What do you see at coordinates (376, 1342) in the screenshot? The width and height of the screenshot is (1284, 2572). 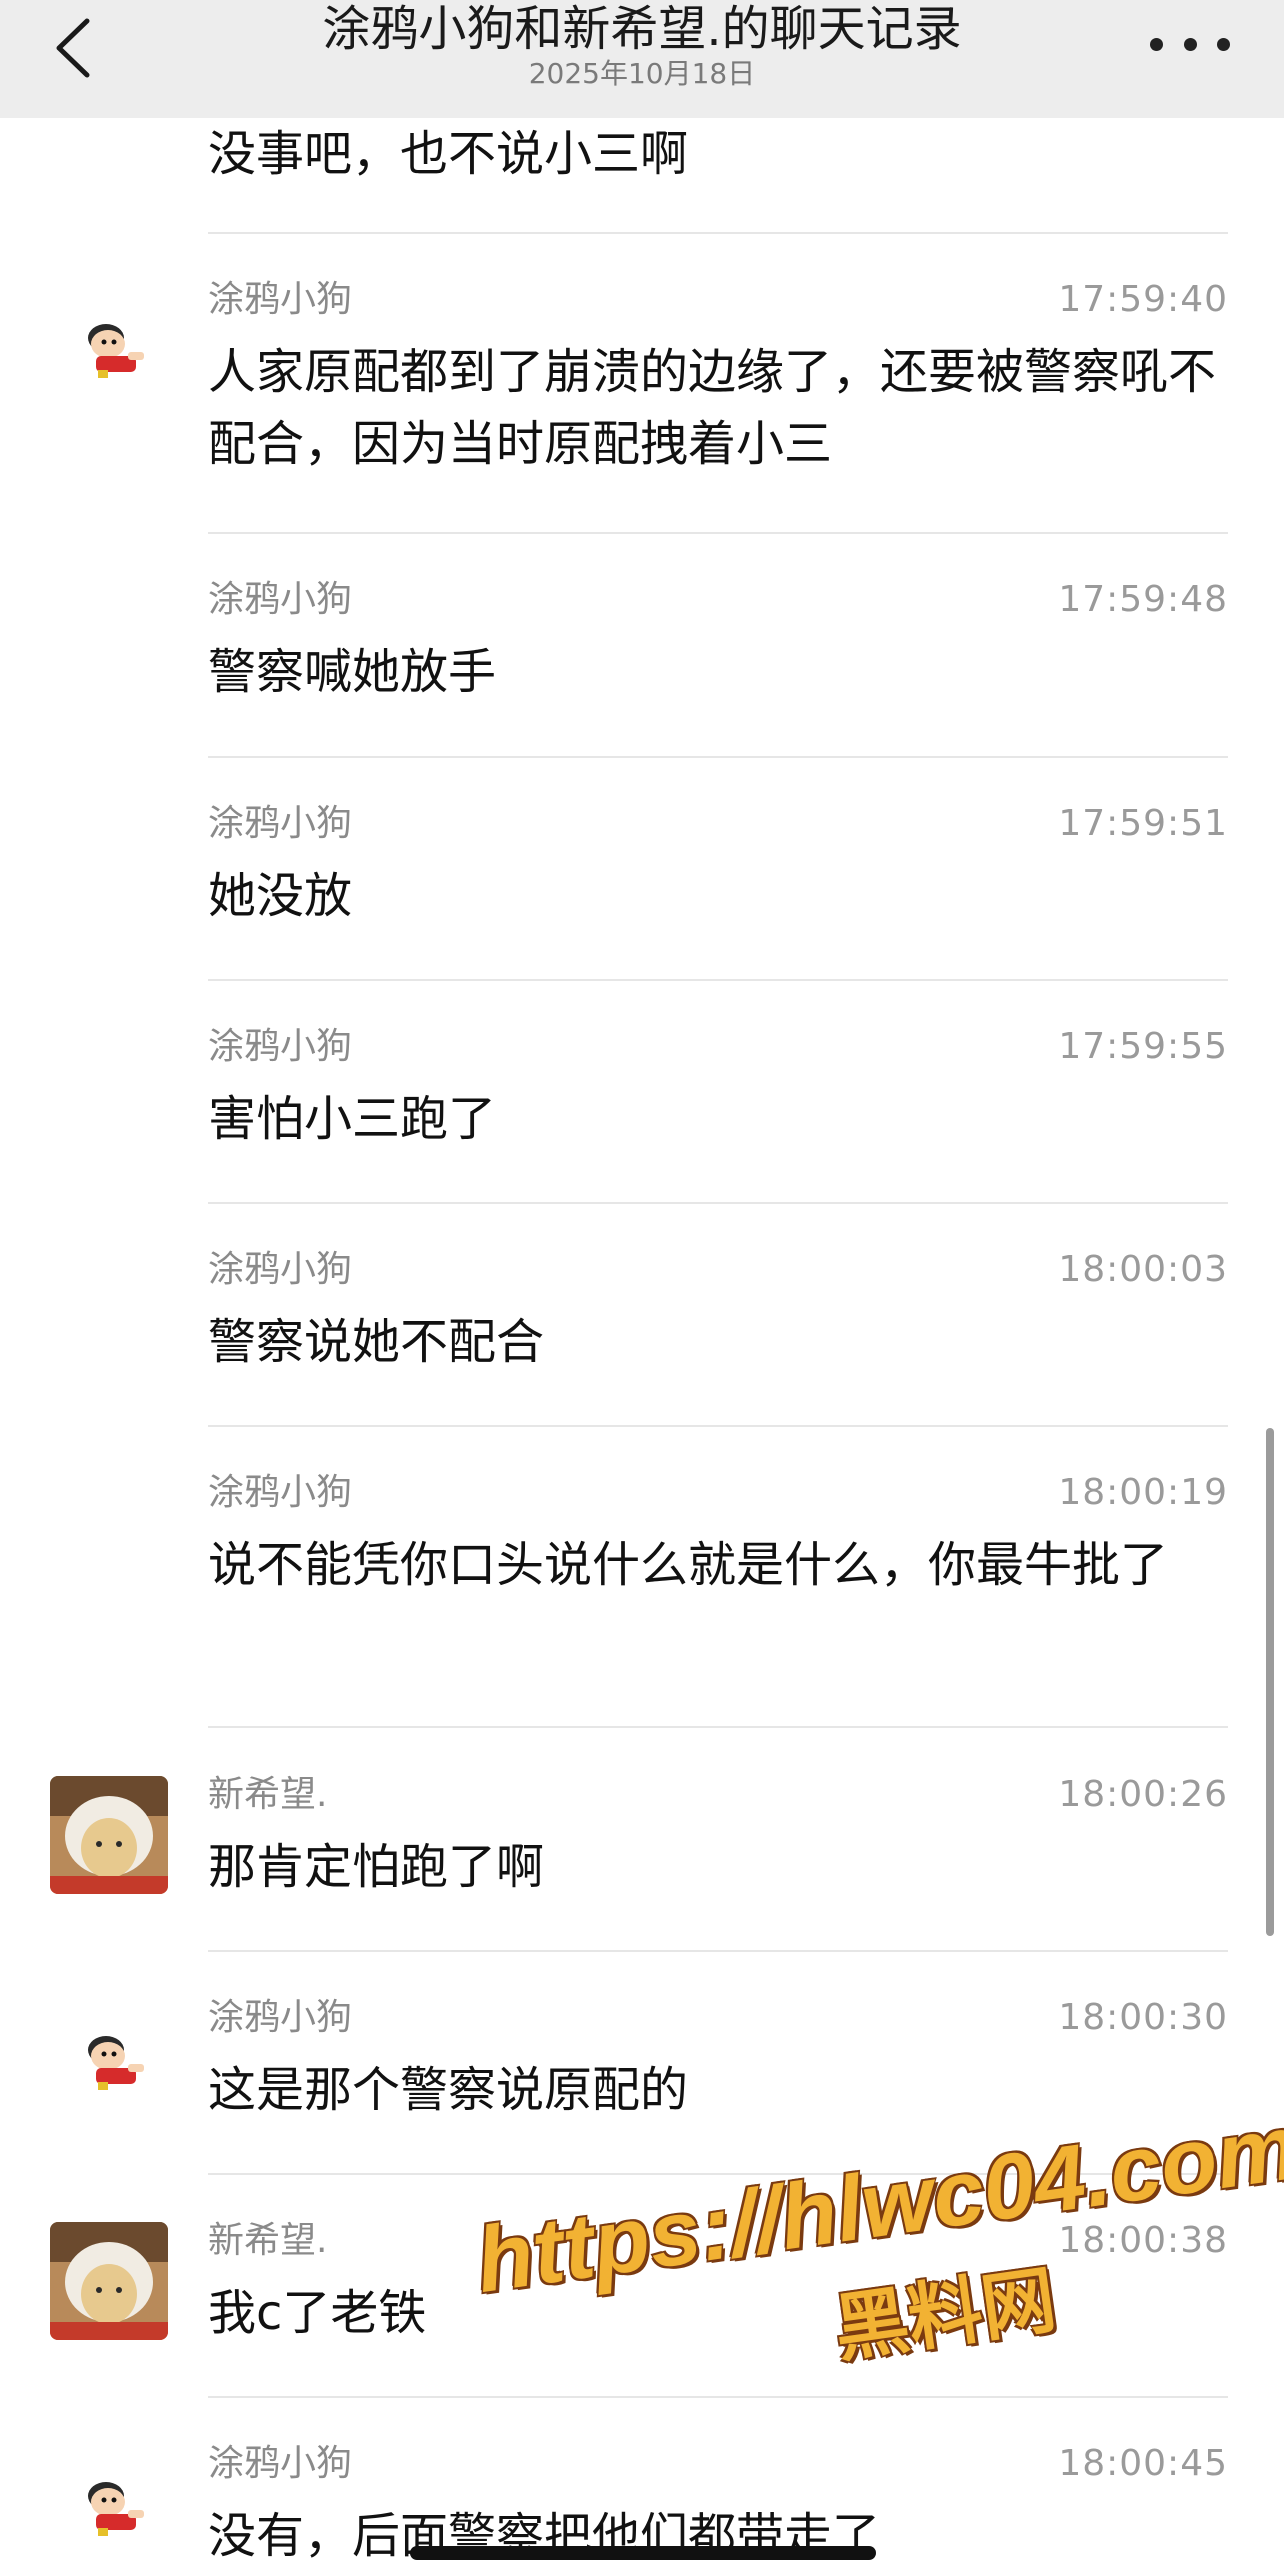 I see `message-text: 警察说她不配合` at bounding box center [376, 1342].